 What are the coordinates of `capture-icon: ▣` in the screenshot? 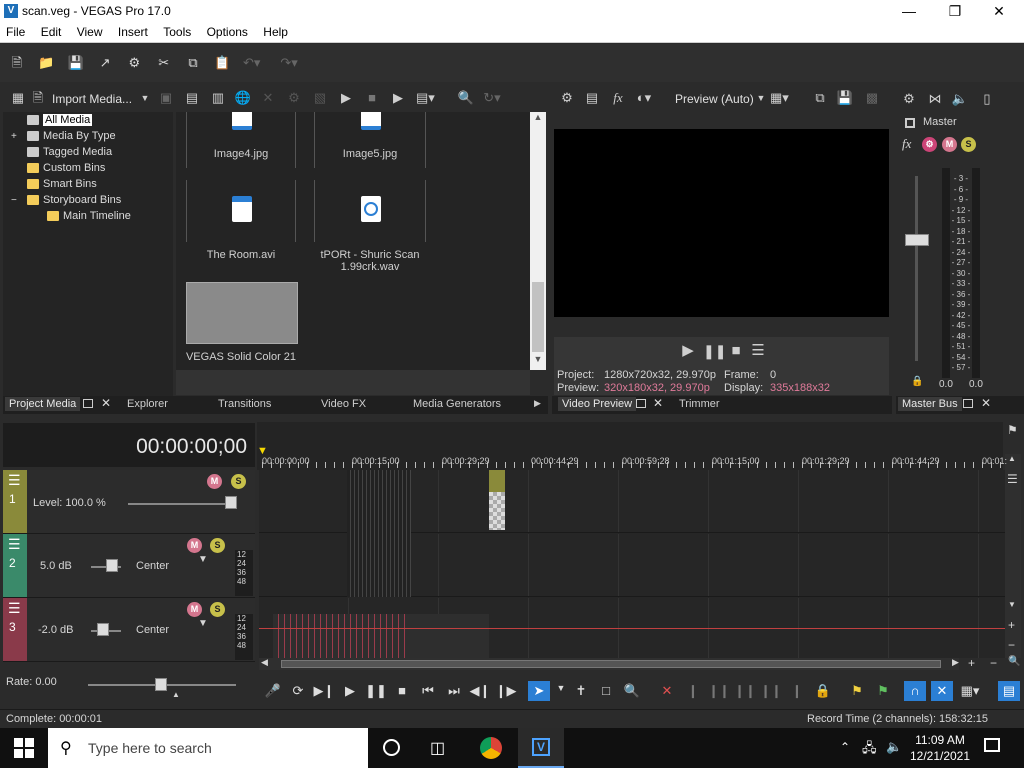 It's located at (166, 98).